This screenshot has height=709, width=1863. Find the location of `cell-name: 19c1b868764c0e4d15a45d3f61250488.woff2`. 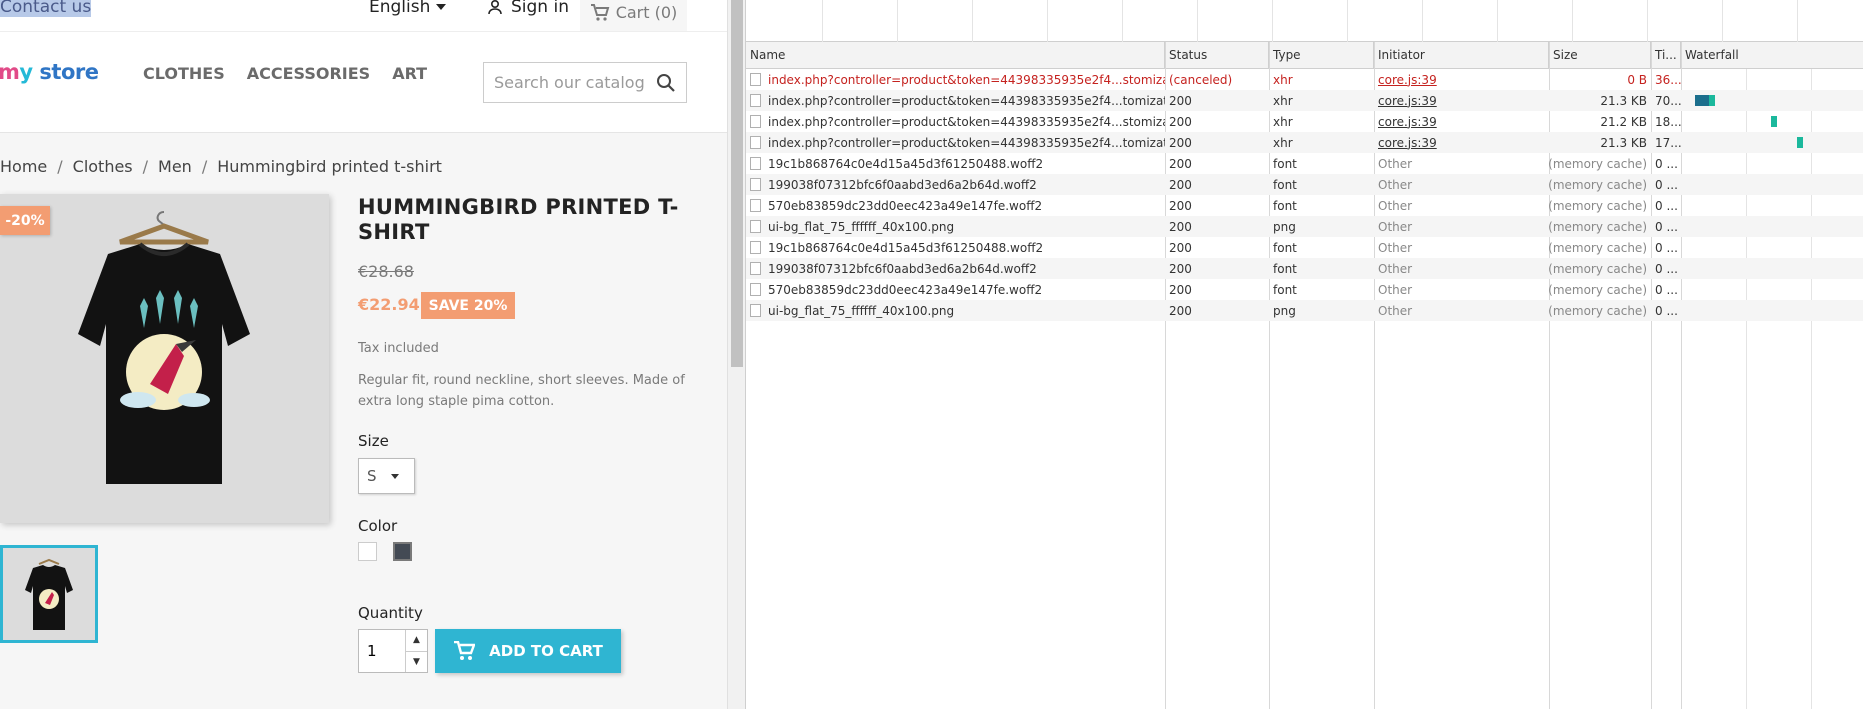

cell-name: 19c1b868764c0e4d15a45d3f61250488.woff2 is located at coordinates (955, 247).